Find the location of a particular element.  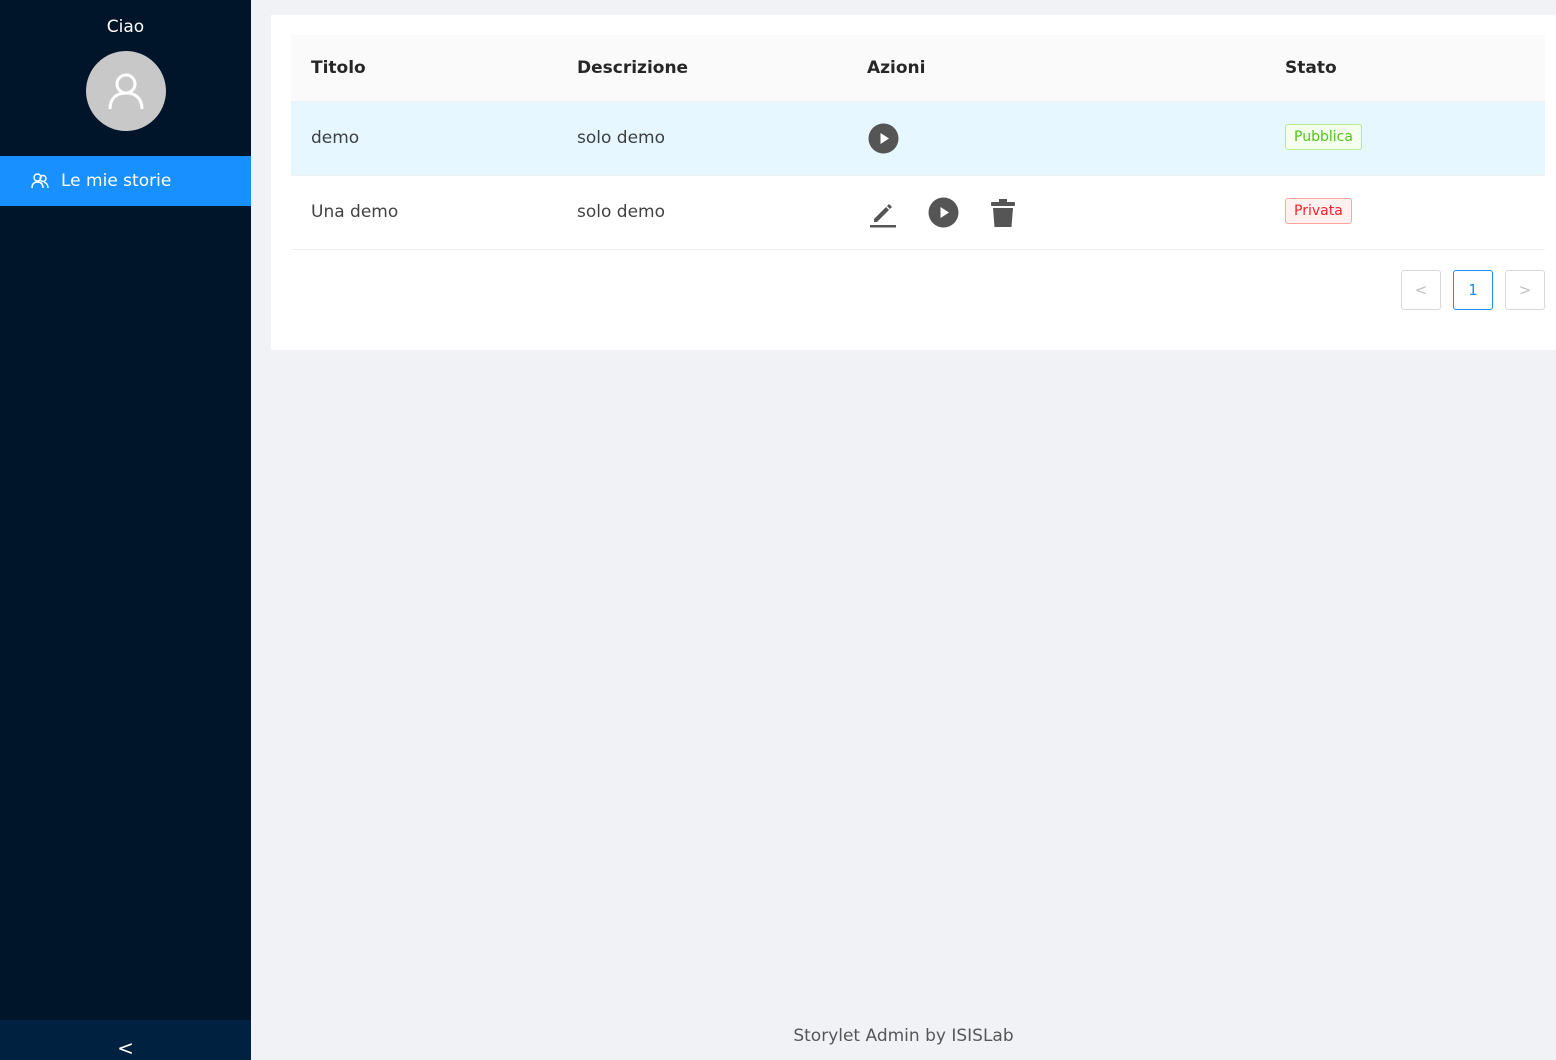

edit-icon is located at coordinates (883, 213).